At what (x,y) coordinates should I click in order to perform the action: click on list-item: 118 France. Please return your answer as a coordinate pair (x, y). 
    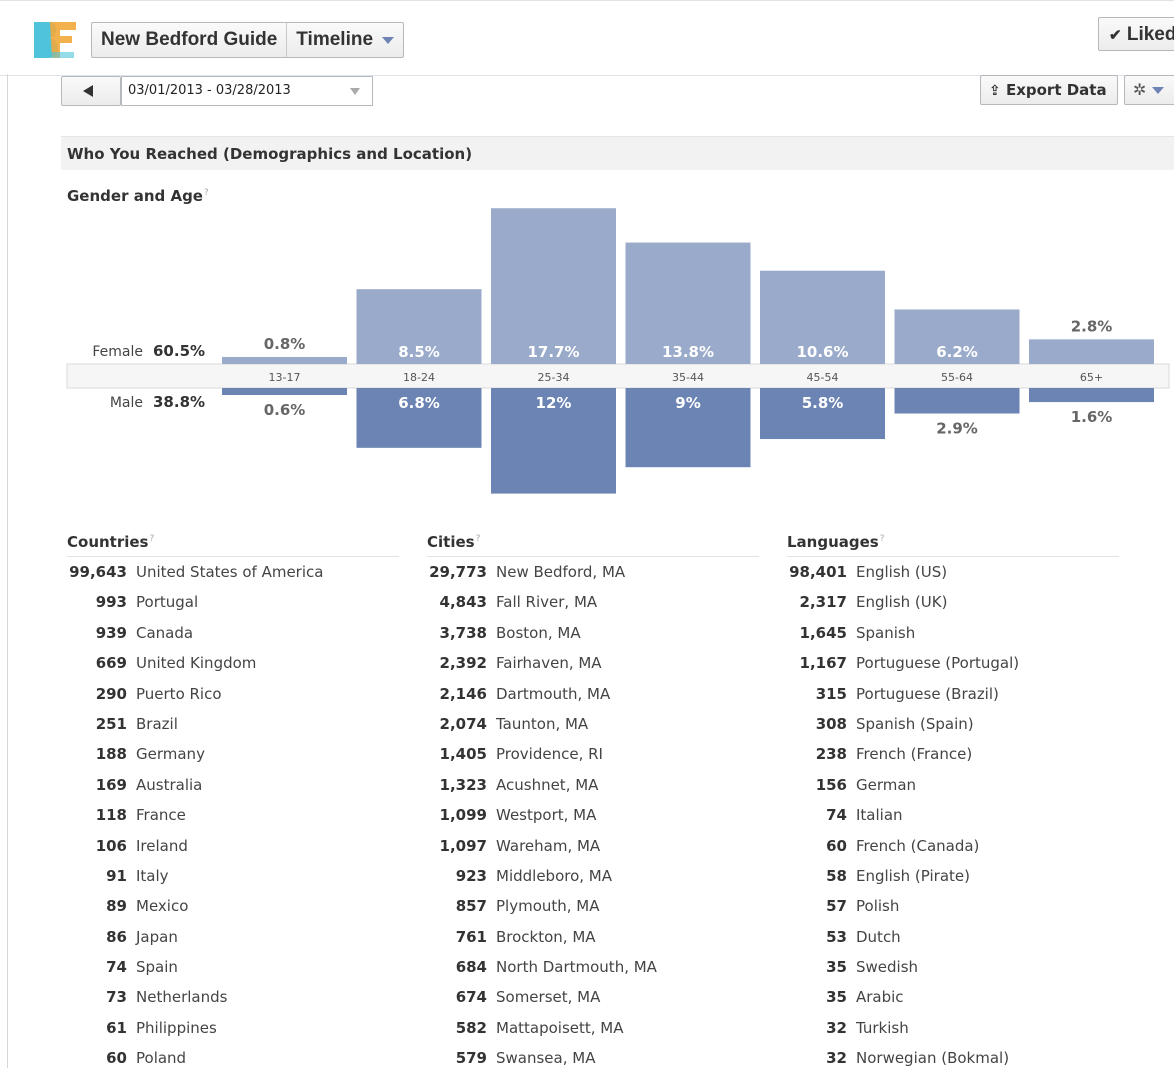
    Looking at the image, I should click on (195, 820).